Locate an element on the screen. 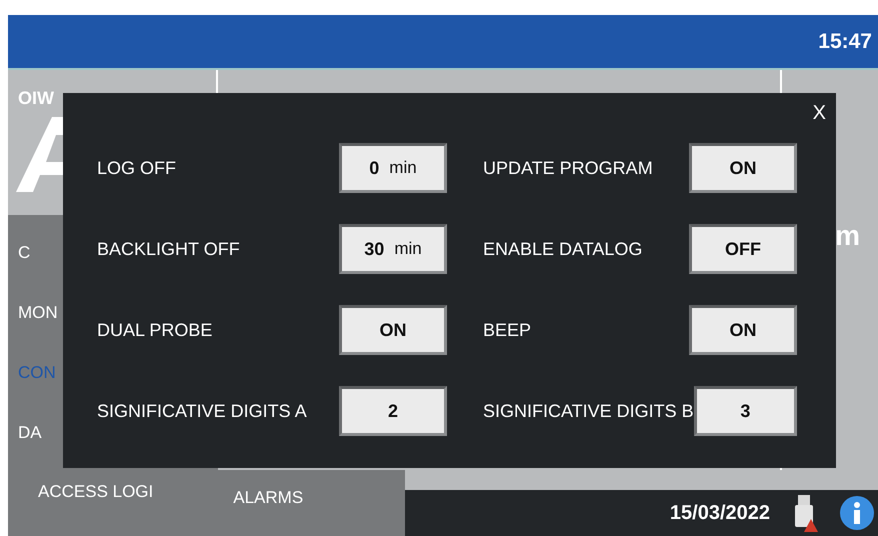 The width and height of the screenshot is (878, 536). value-button: 2 is located at coordinates (393, 411).